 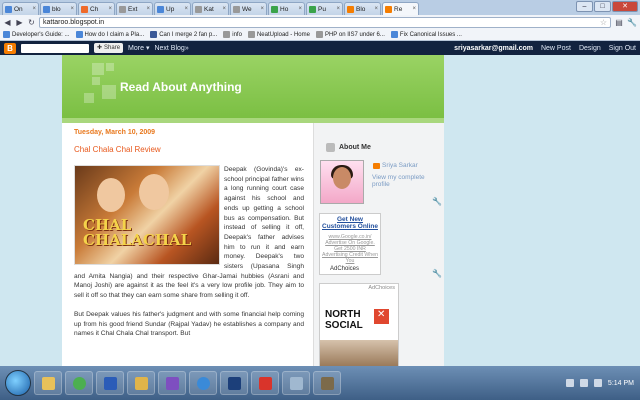 What do you see at coordinates (348, 147) in the screenshot?
I see `about-me-heading: About Me` at bounding box center [348, 147].